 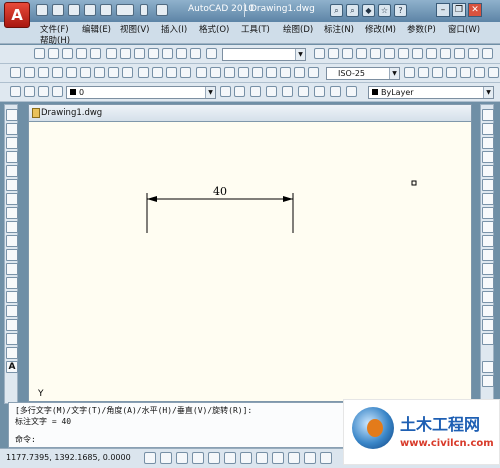 What do you see at coordinates (488, 241) in the screenshot?
I see `trim-icon` at bounding box center [488, 241].